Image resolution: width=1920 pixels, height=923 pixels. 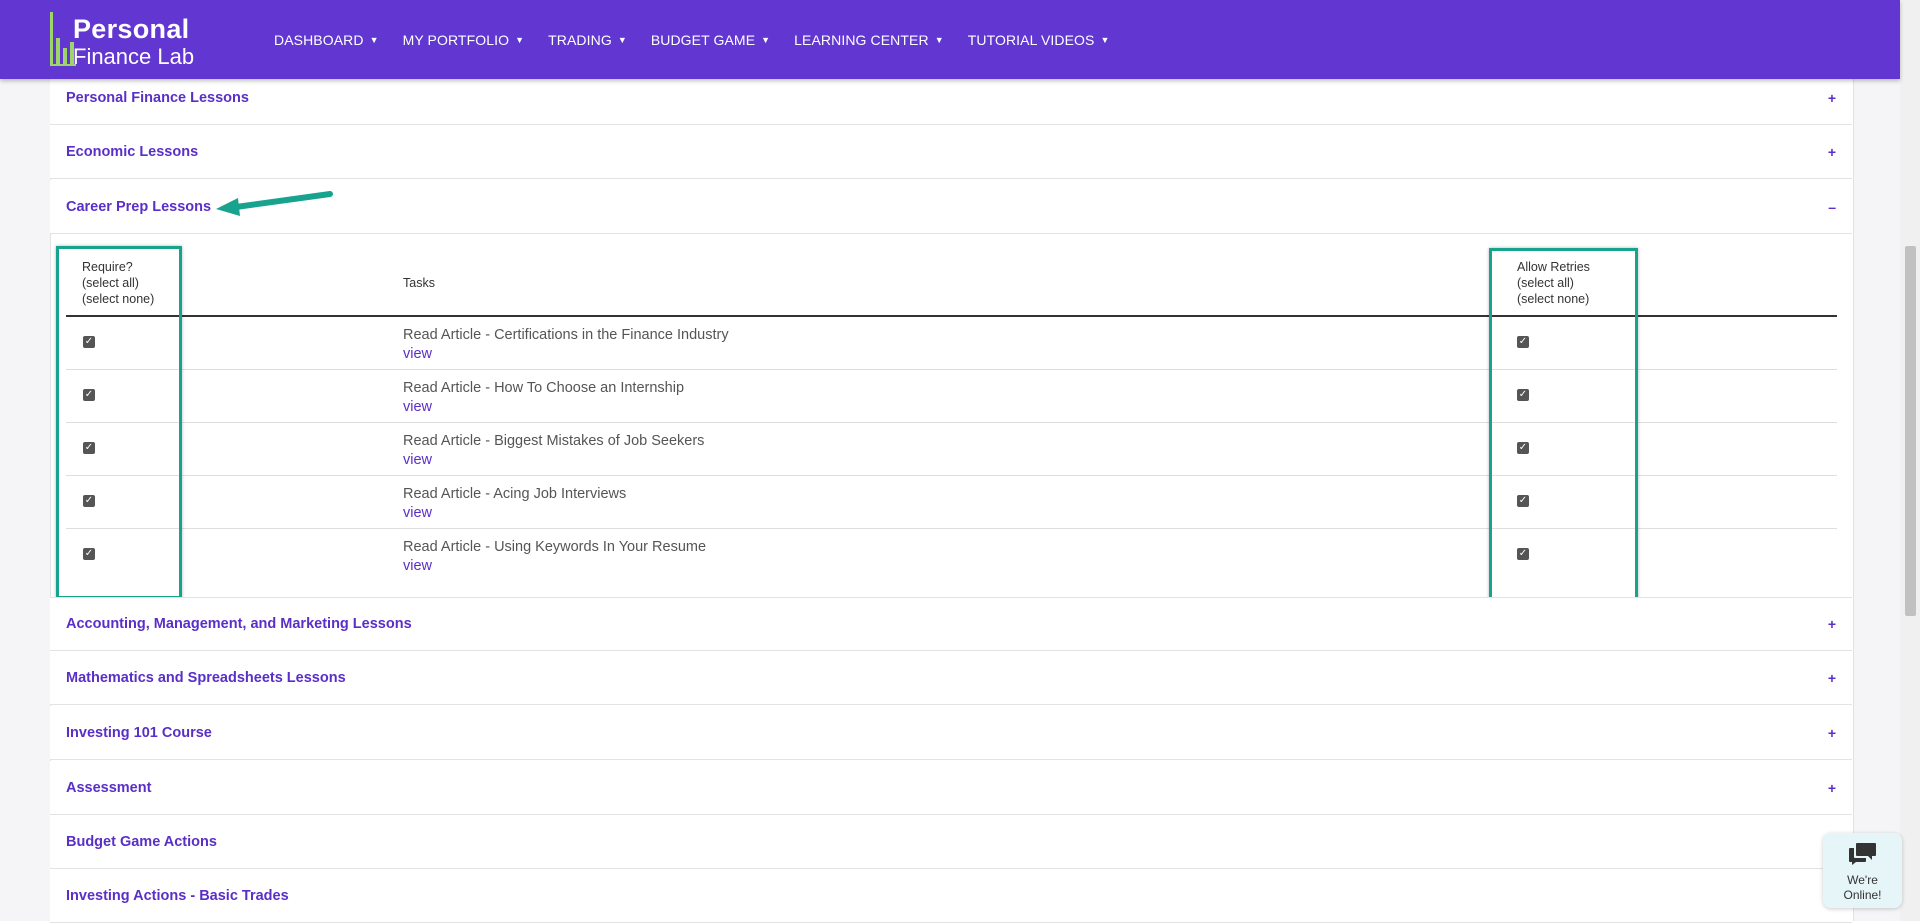 I want to click on nav-label: BUDGET GAME, so click(x=703, y=39).